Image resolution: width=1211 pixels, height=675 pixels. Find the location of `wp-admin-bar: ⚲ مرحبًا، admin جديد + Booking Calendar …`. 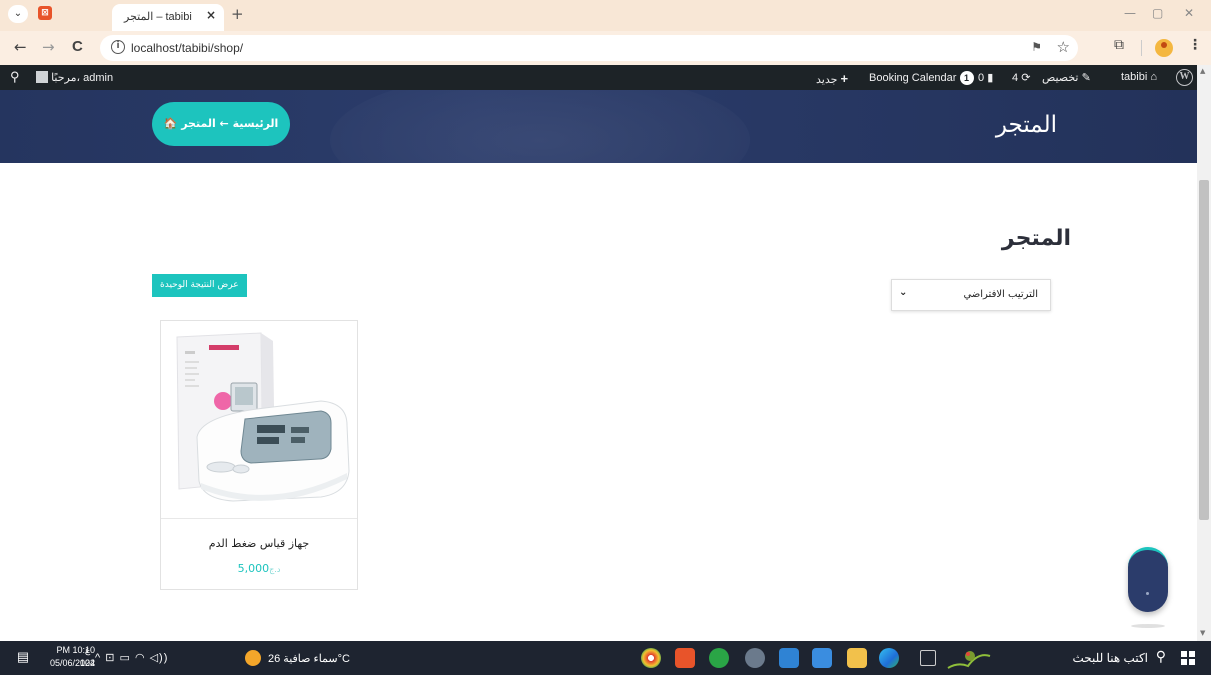

wp-admin-bar: ⚲ مرحبًا، admin جديد + Booking Calendar … is located at coordinates (598, 77).